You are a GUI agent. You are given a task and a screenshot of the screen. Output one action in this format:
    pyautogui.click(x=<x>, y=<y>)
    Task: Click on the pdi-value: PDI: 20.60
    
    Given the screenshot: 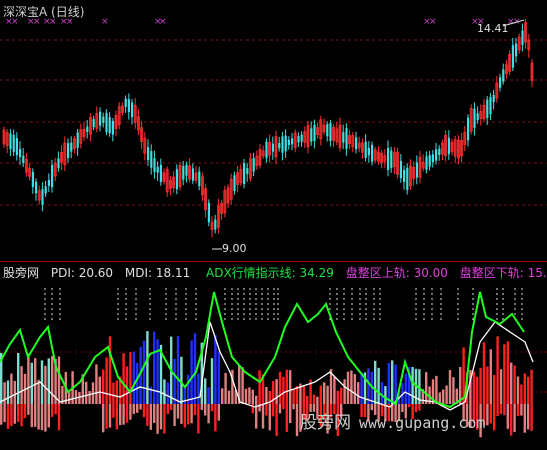 What is the action you would take?
    pyautogui.click(x=82, y=273)
    